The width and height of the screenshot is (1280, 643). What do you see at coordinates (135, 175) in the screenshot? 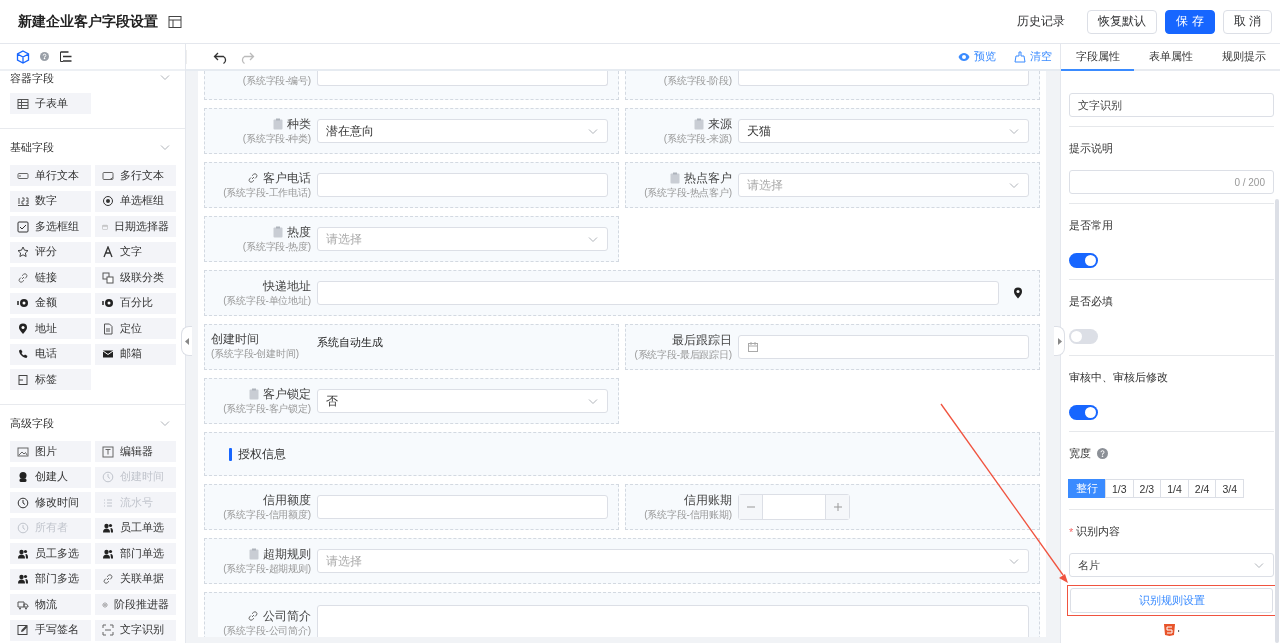
I see `field-type-item: 多行文本` at bounding box center [135, 175].